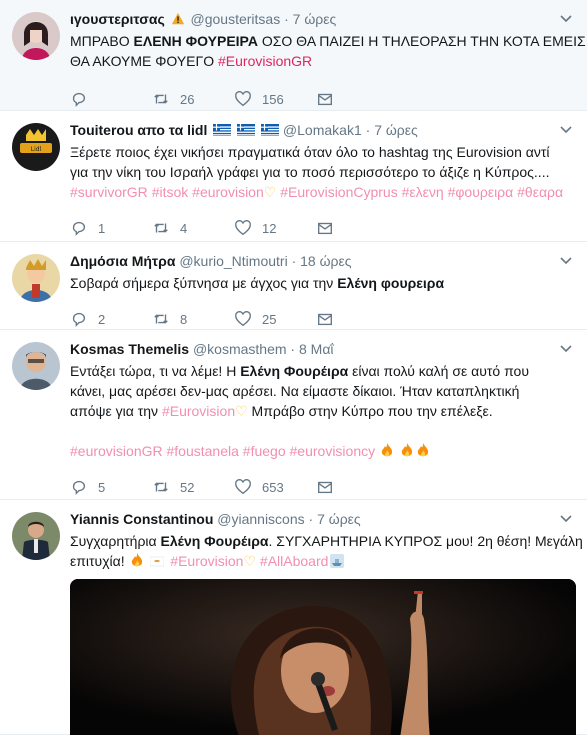 Image resolution: width=587 pixels, height=735 pixels. What do you see at coordinates (203, 451) in the screenshot?
I see `hashtag-link: #foustanela` at bounding box center [203, 451].